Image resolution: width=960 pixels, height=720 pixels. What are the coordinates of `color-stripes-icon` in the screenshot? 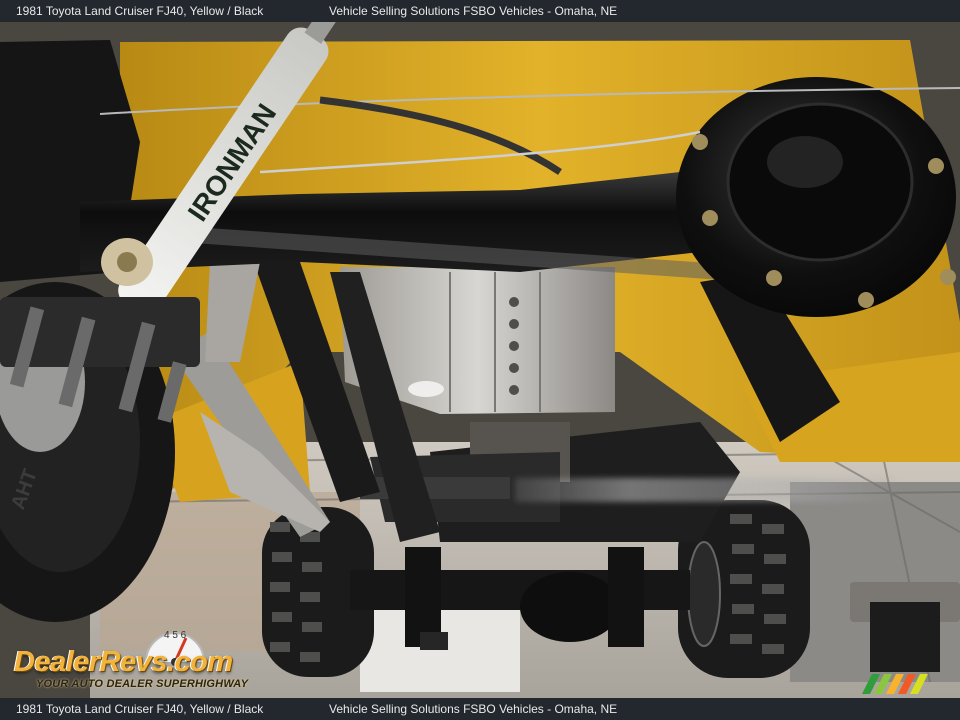 It's located at (895, 684).